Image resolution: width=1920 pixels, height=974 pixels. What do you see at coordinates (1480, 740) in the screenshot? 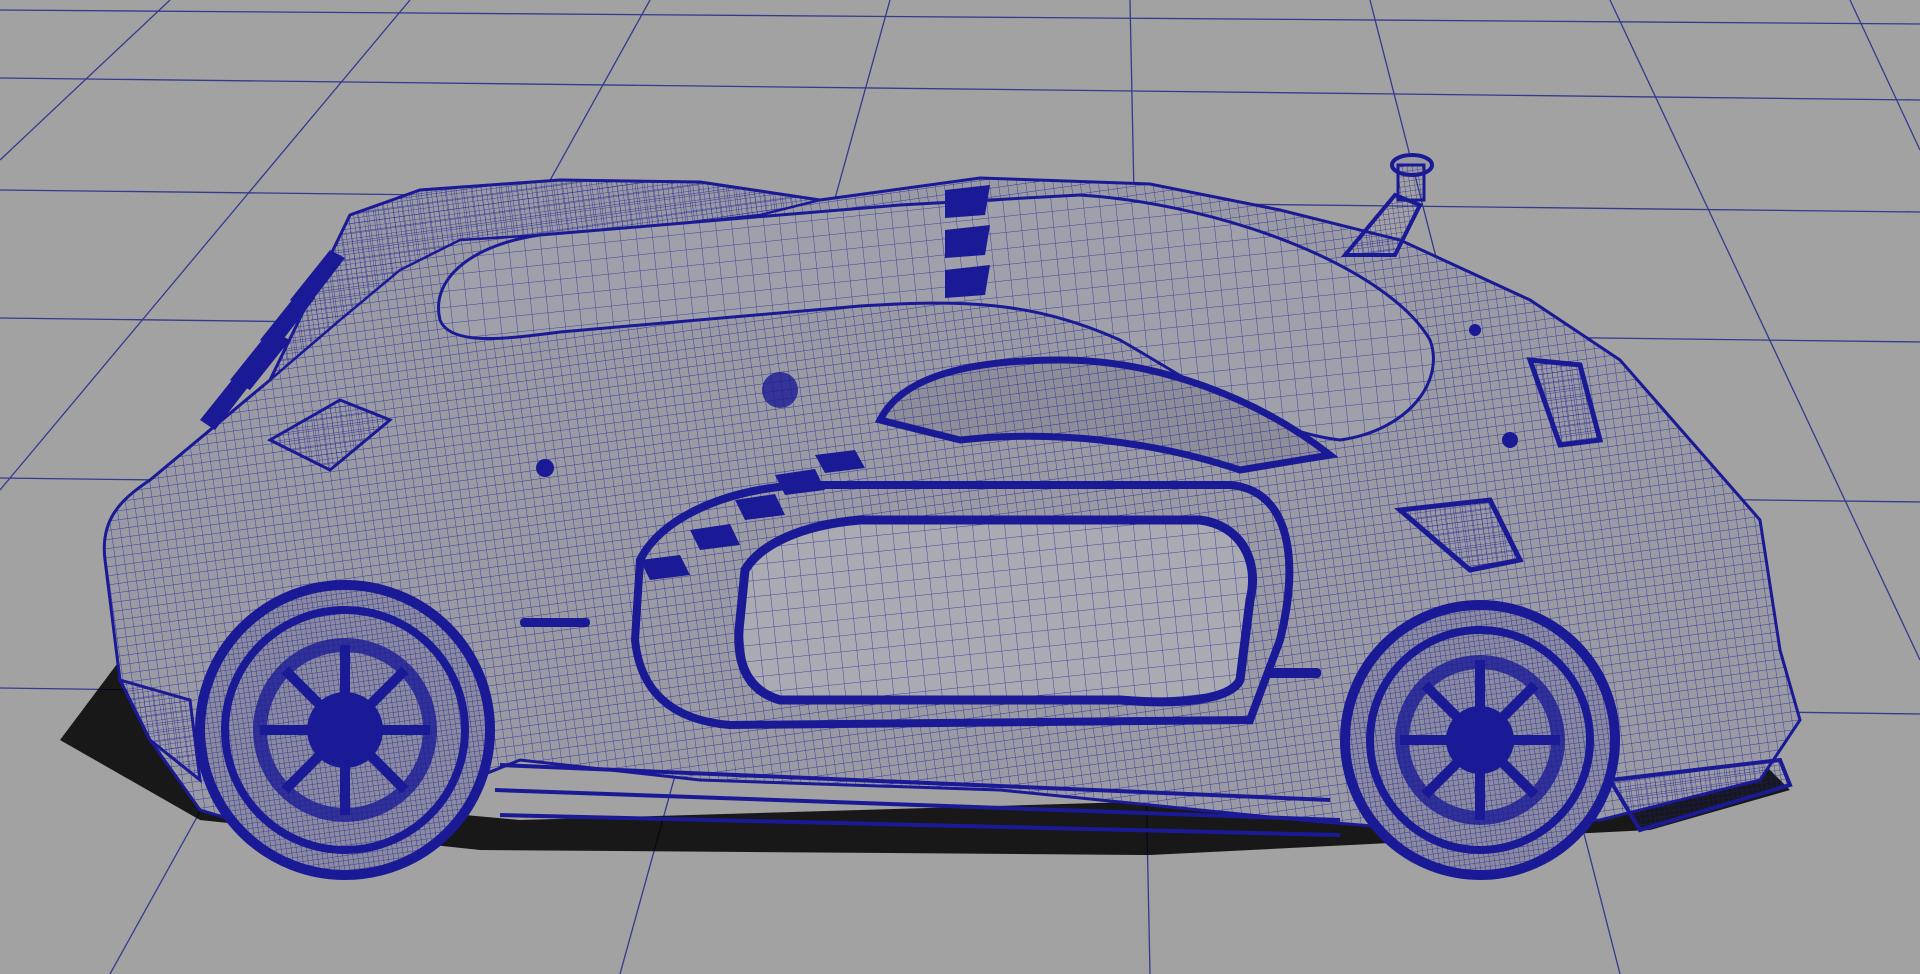
I see `front-wheel` at bounding box center [1480, 740].